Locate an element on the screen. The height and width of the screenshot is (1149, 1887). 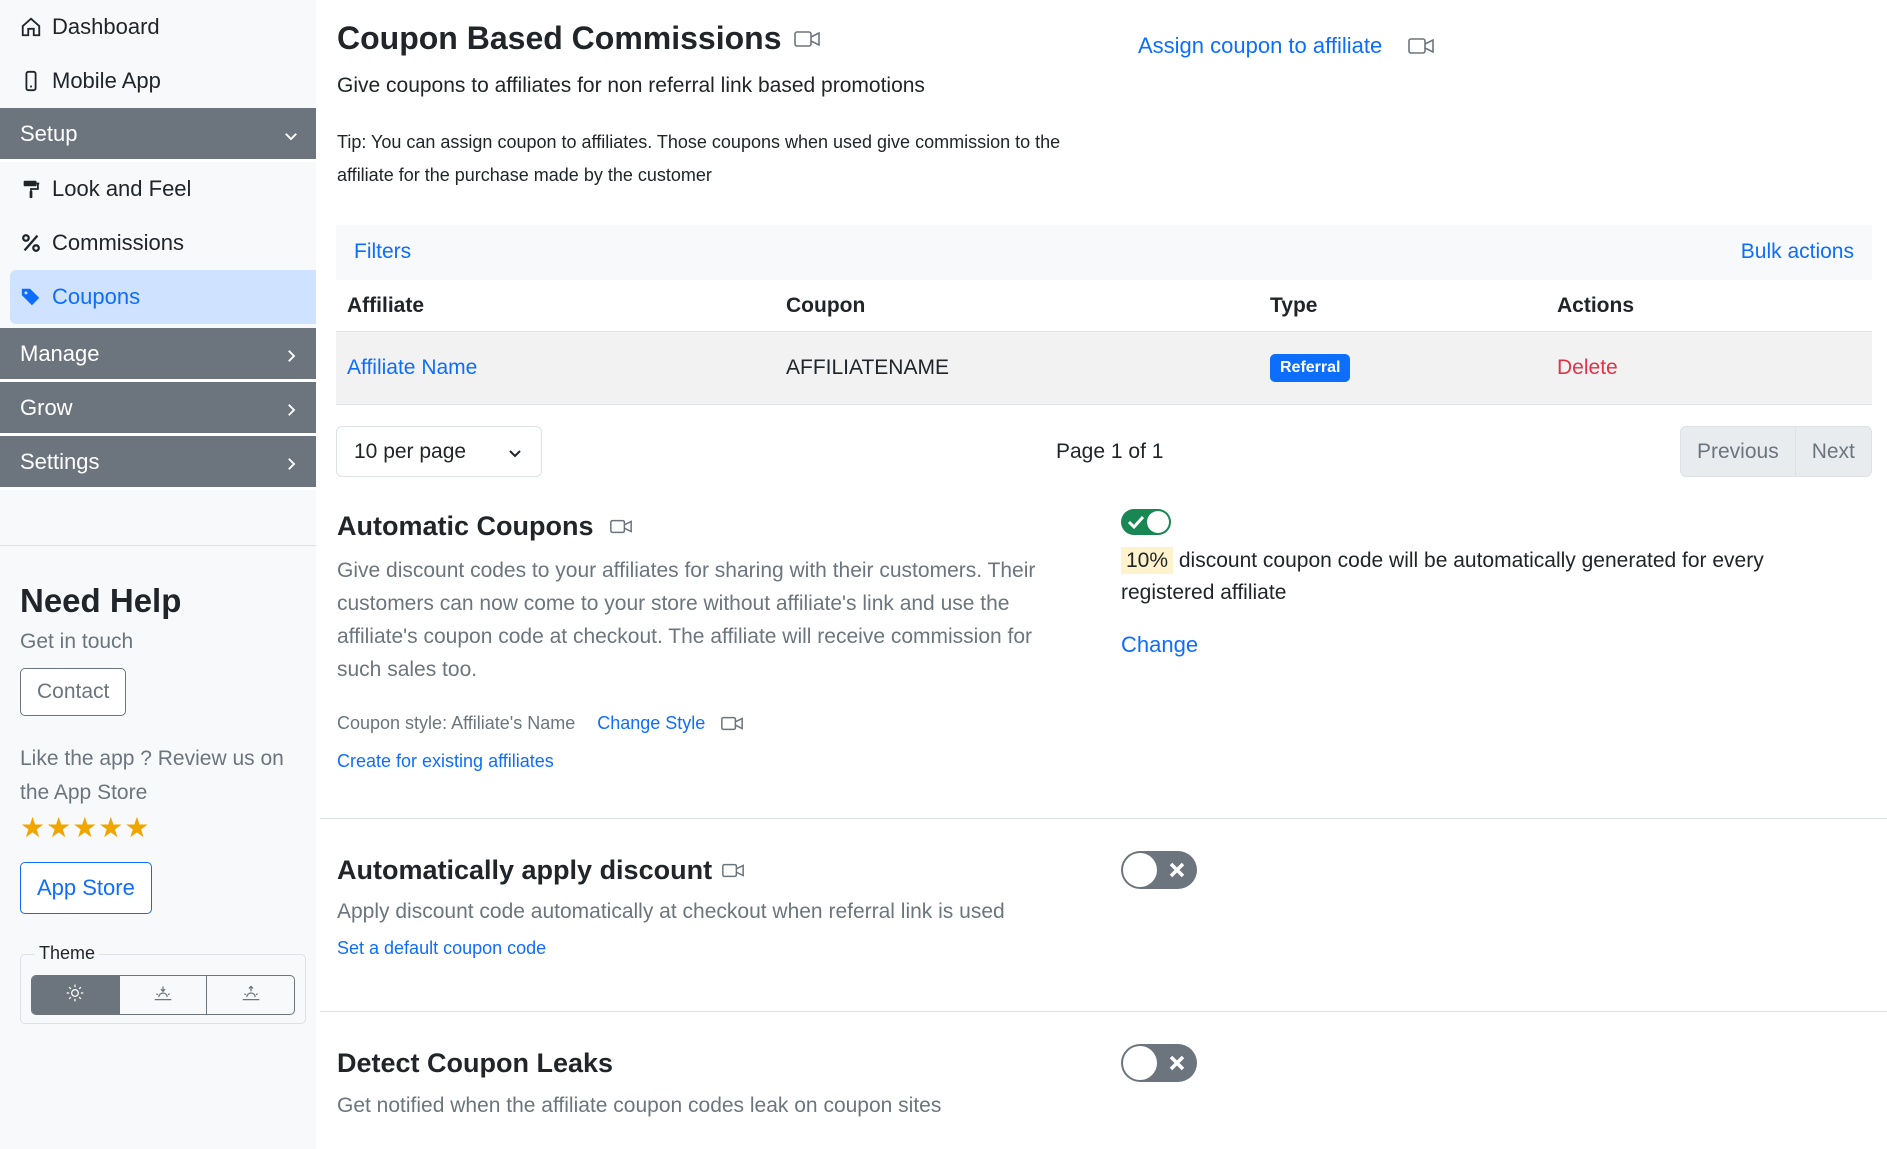
discount-value: 10% is located at coordinates (1147, 560).